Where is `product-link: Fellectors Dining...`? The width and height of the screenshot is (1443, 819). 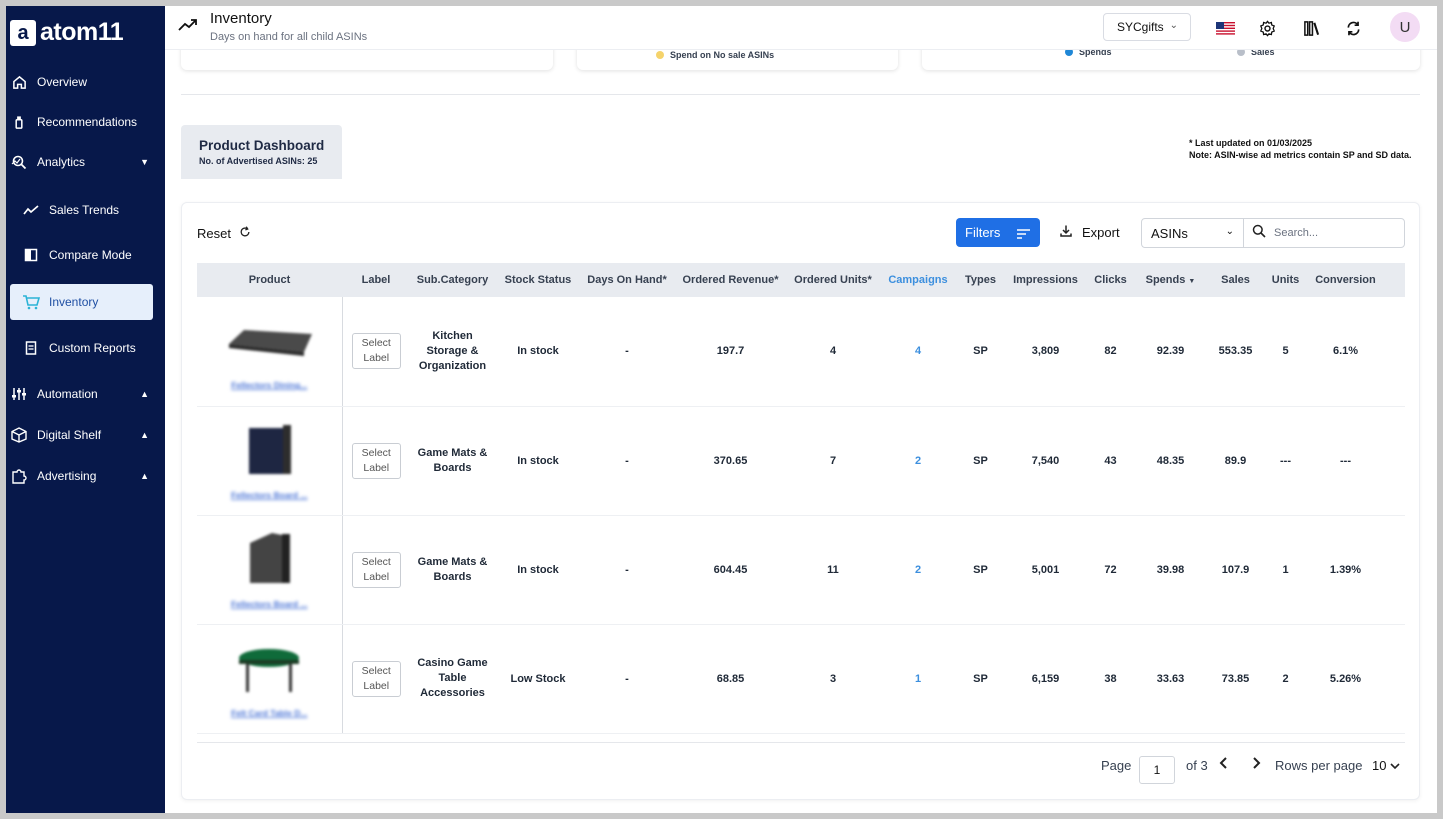
product-link: Fellectors Dining... is located at coordinates (269, 385).